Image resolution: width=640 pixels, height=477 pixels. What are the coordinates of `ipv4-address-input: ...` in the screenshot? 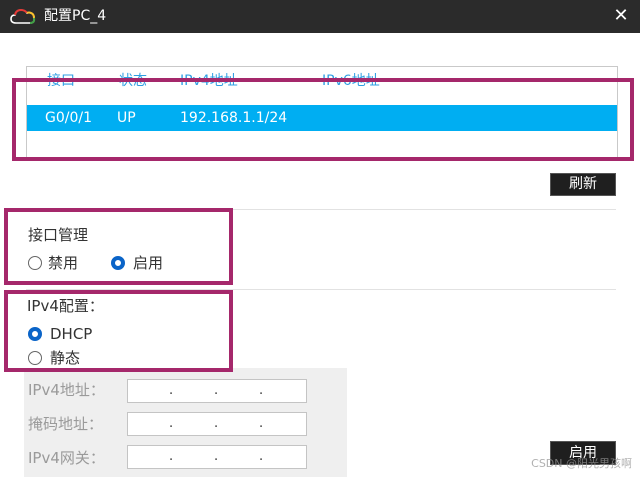 It's located at (217, 391).